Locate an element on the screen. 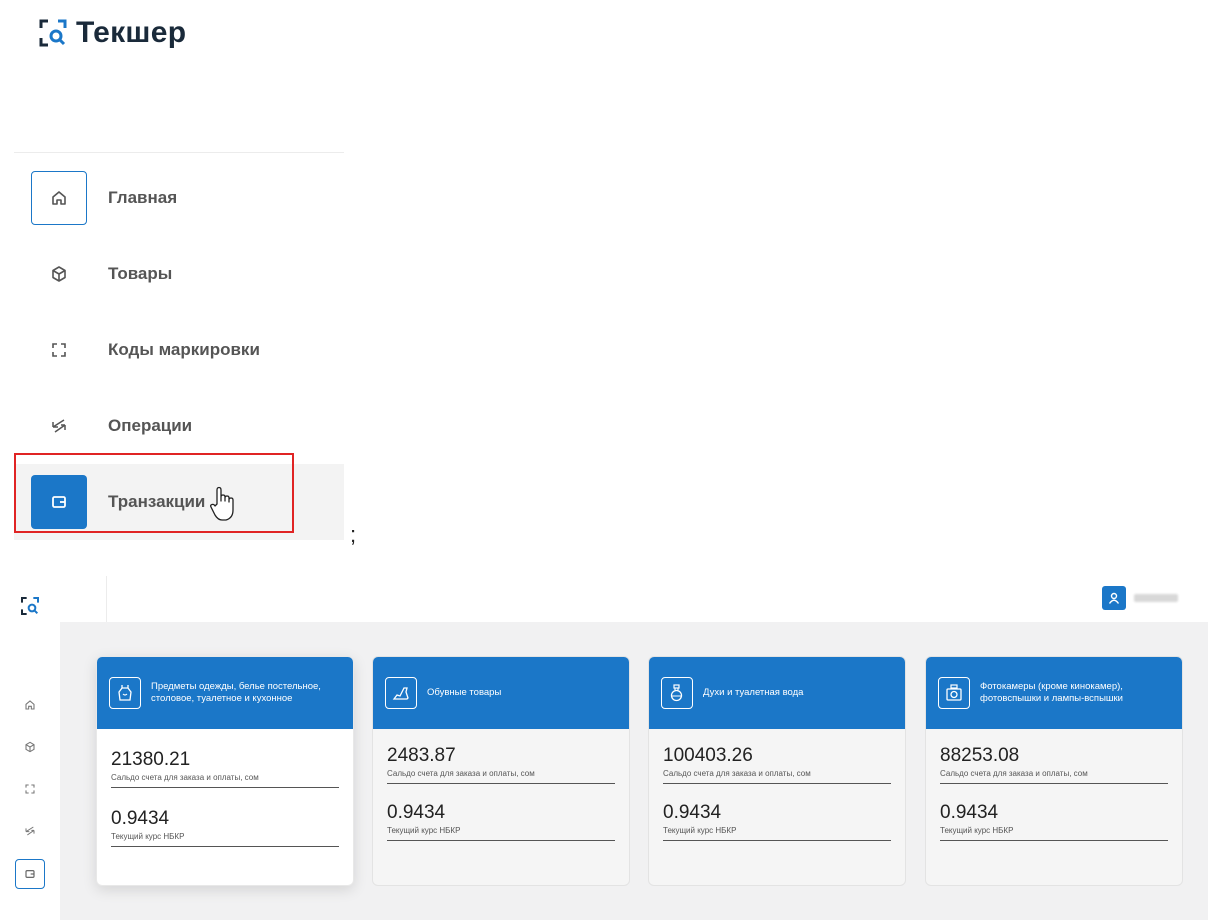 The image size is (1208, 920). shoe-icon is located at coordinates (401, 693).